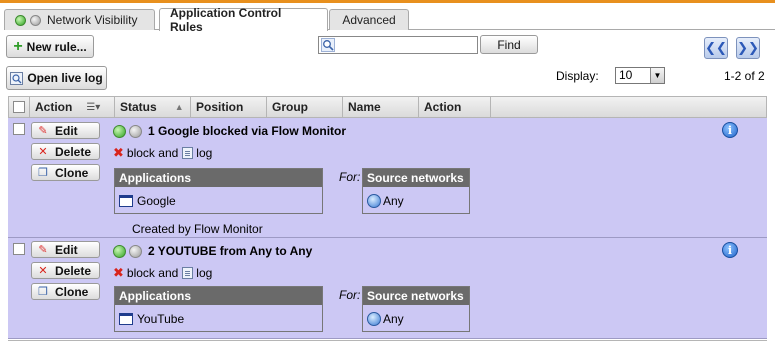 The image size is (775, 354). I want to click on display-count-value: 10, so click(626, 75).